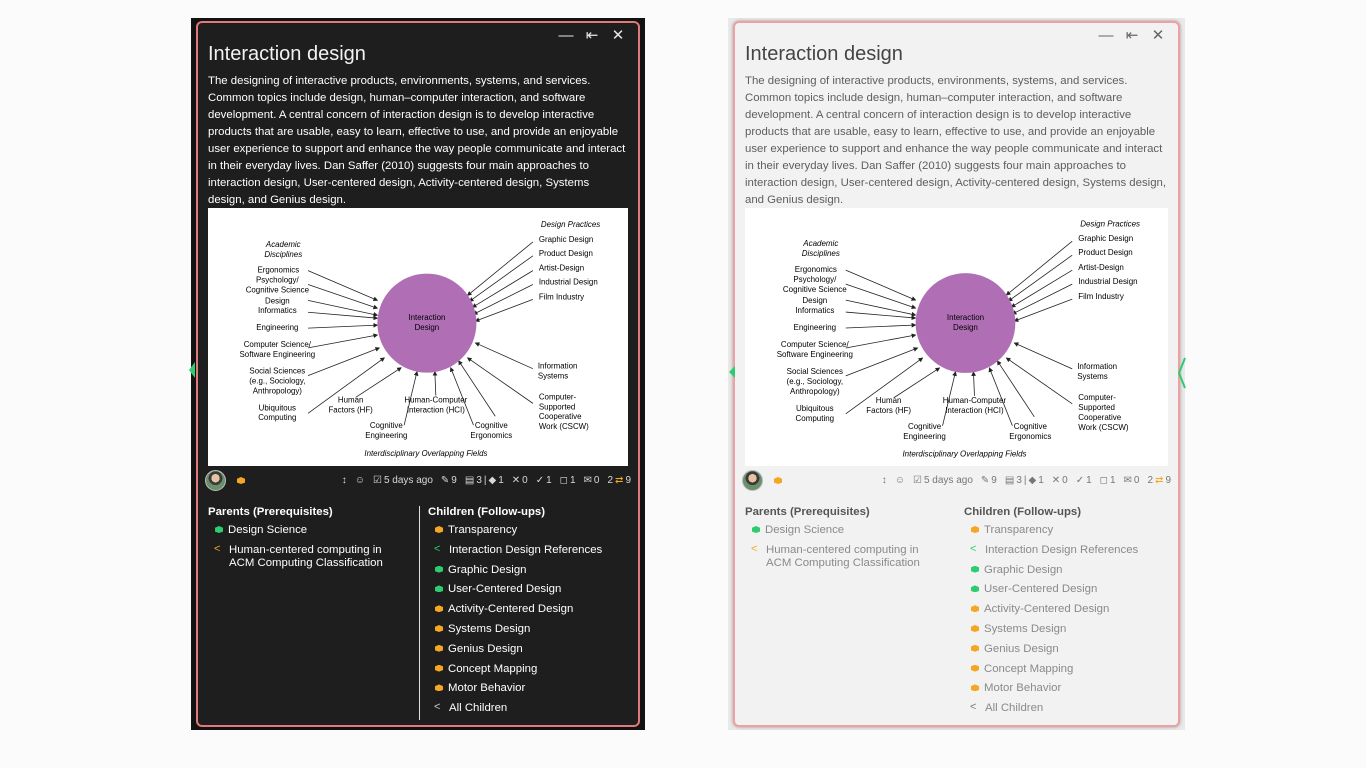 The width and height of the screenshot is (1366, 768). What do you see at coordinates (1103, 480) in the screenshot?
I see `bookmark-icon: ◻` at bounding box center [1103, 480].